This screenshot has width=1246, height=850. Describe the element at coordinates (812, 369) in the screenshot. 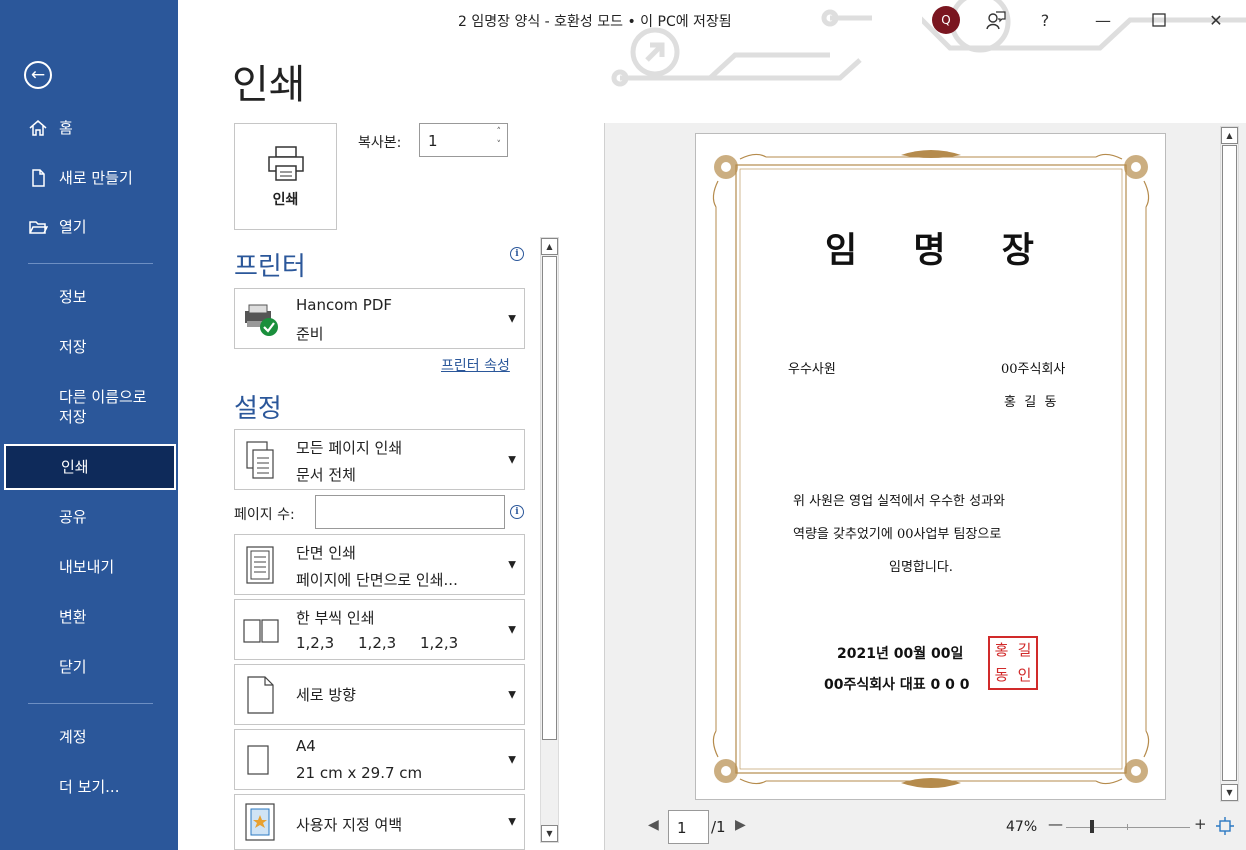

I see `award-label: 우수사원` at that location.